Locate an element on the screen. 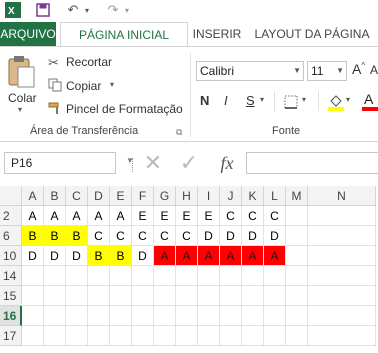 This screenshot has width=378, height=353. column-header: N is located at coordinates (342, 196).